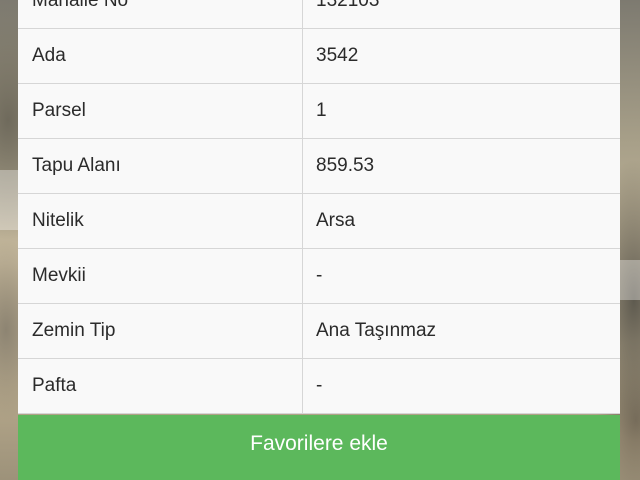 This screenshot has width=640, height=480. Describe the element at coordinates (160, 386) in the screenshot. I see `row-label: Pafta` at that location.